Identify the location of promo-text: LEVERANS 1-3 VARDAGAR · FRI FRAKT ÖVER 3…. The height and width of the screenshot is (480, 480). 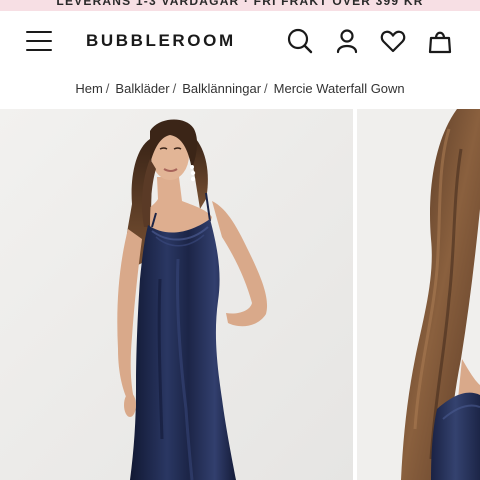
(240, 4).